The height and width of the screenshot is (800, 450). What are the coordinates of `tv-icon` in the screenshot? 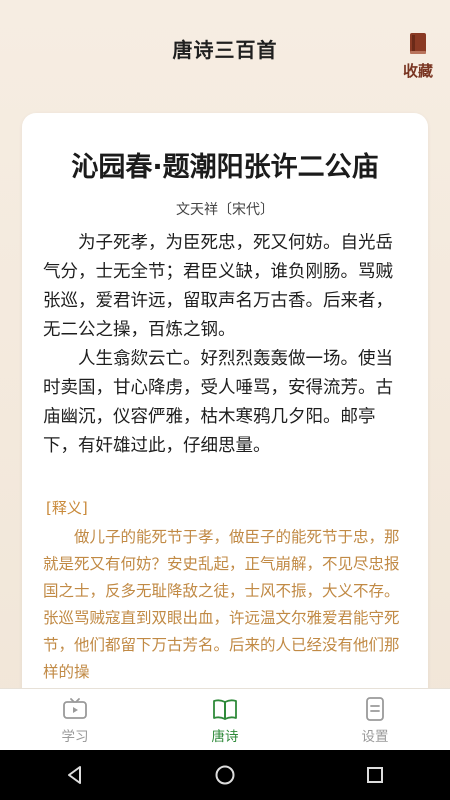 It's located at (75, 708).